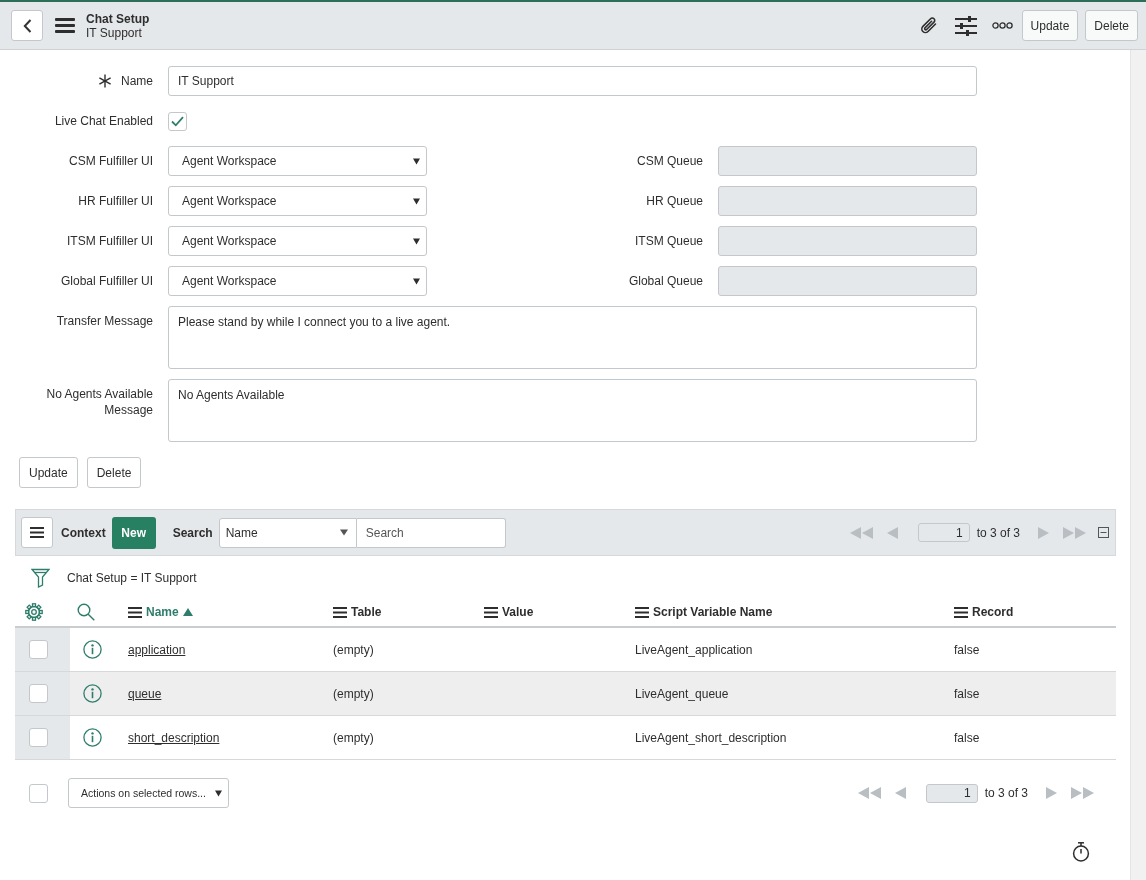 This screenshot has width=1146, height=880. What do you see at coordinates (565, 694) in the screenshot?
I see `table-row: queue (empty) LiveAgent_queue false` at bounding box center [565, 694].